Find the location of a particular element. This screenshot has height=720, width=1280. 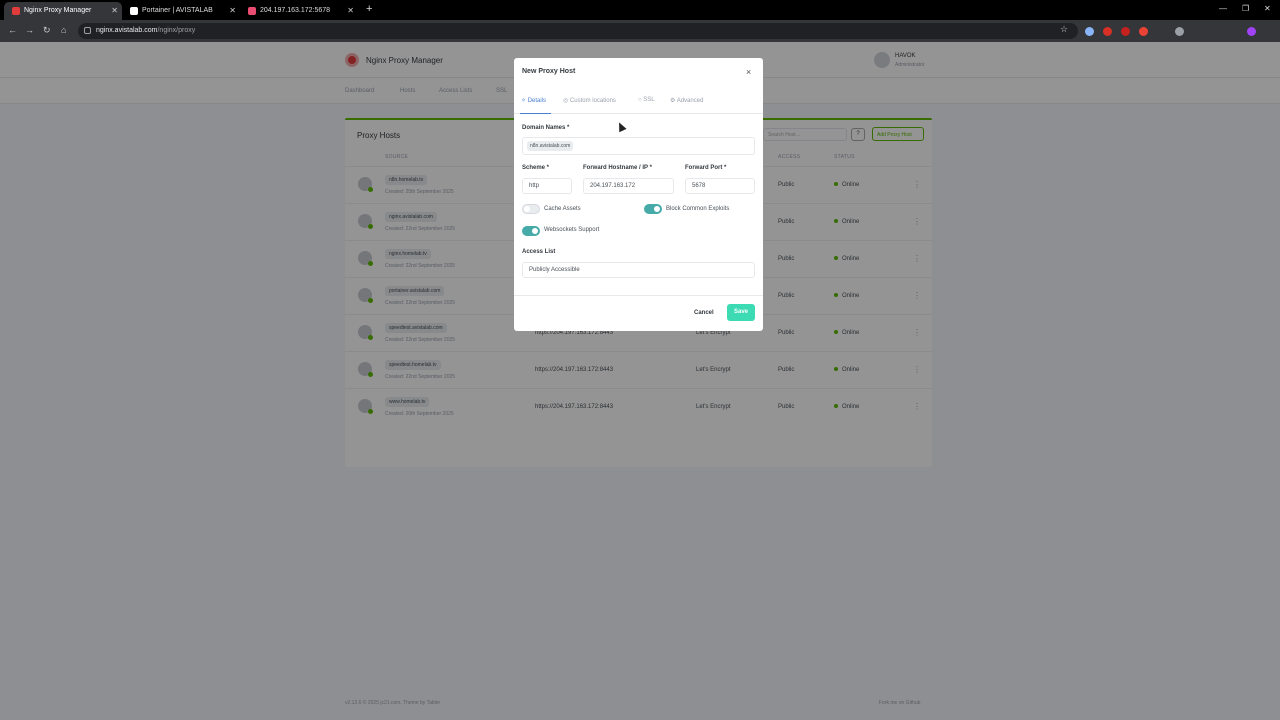

block-exploits-label: Block Common Exploits is located at coordinates (698, 209).